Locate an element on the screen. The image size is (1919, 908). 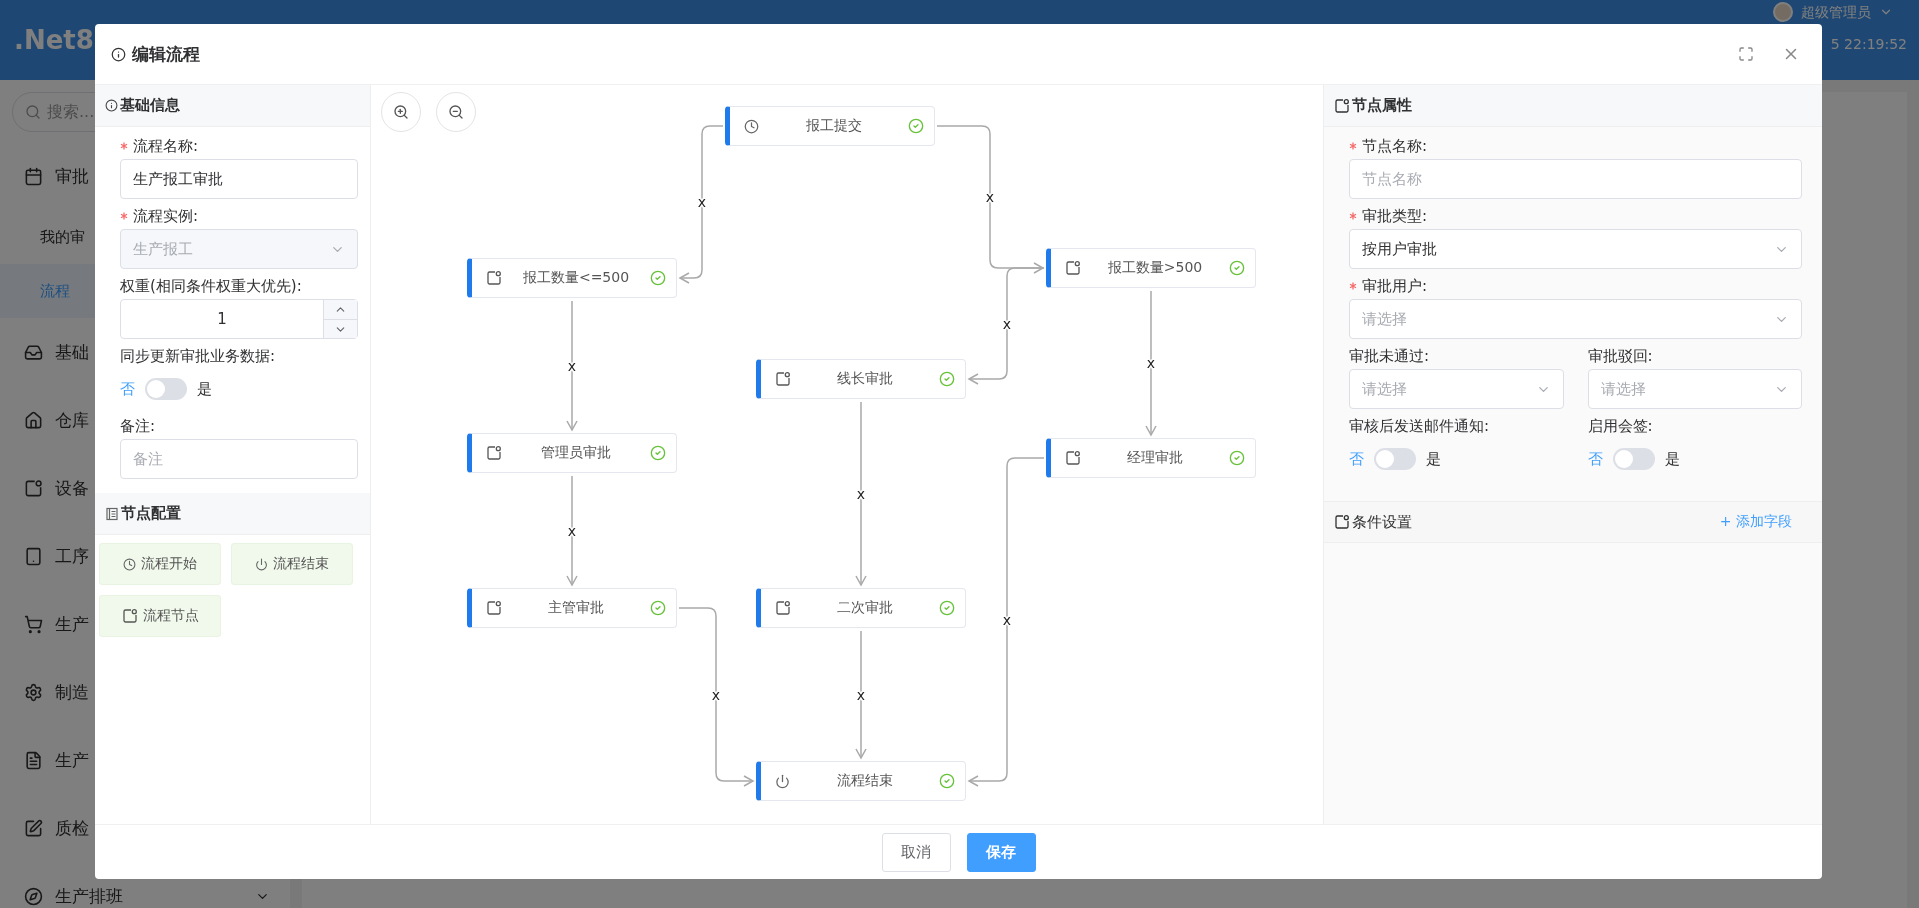
field-label: 权重(相同条件权重大优先): is located at coordinates (211, 286).